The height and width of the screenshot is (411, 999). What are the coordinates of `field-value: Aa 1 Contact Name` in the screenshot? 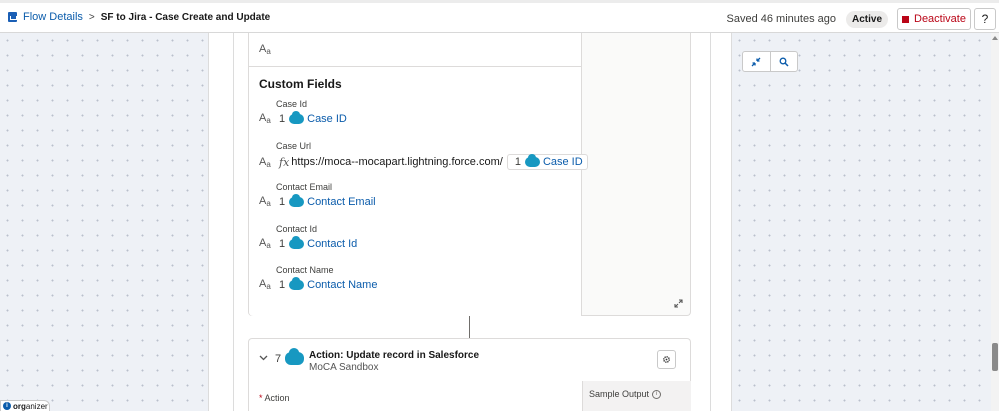 It's located at (318, 283).